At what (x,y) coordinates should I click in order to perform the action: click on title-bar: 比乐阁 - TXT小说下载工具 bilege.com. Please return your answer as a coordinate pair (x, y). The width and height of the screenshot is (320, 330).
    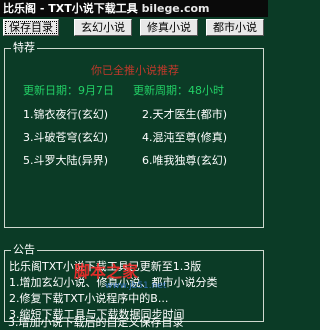
    Looking at the image, I should click on (134, 8).